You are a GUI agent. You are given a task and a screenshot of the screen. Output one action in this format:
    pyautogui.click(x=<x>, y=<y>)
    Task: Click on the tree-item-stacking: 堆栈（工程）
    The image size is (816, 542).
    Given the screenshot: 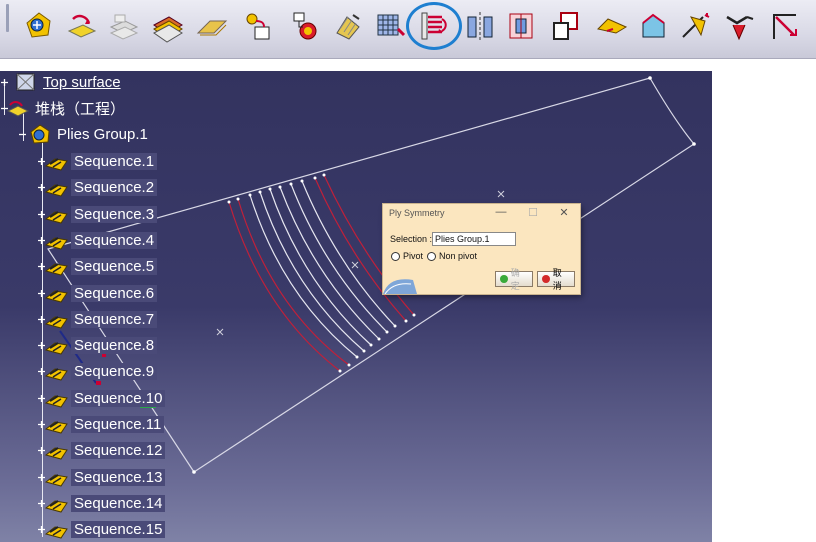 What is the action you would take?
    pyautogui.click(x=64, y=108)
    